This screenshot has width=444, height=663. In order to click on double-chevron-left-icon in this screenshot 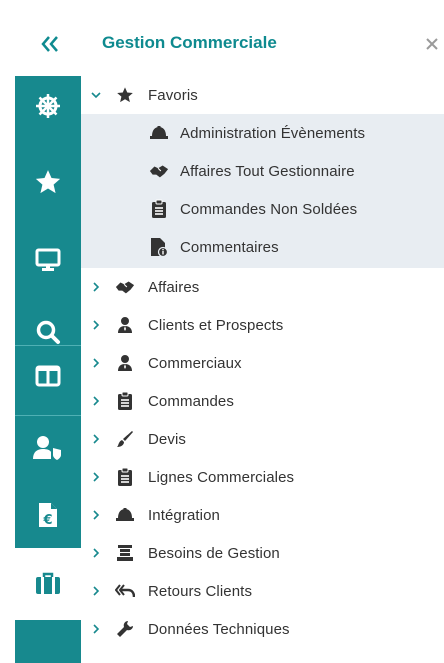, I will do `click(49, 44)`.